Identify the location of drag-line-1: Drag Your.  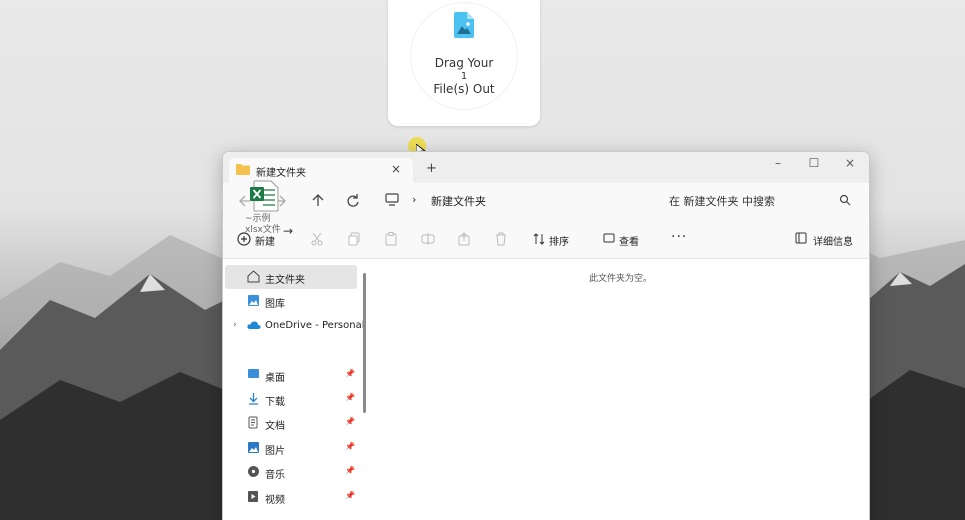
(464, 63).